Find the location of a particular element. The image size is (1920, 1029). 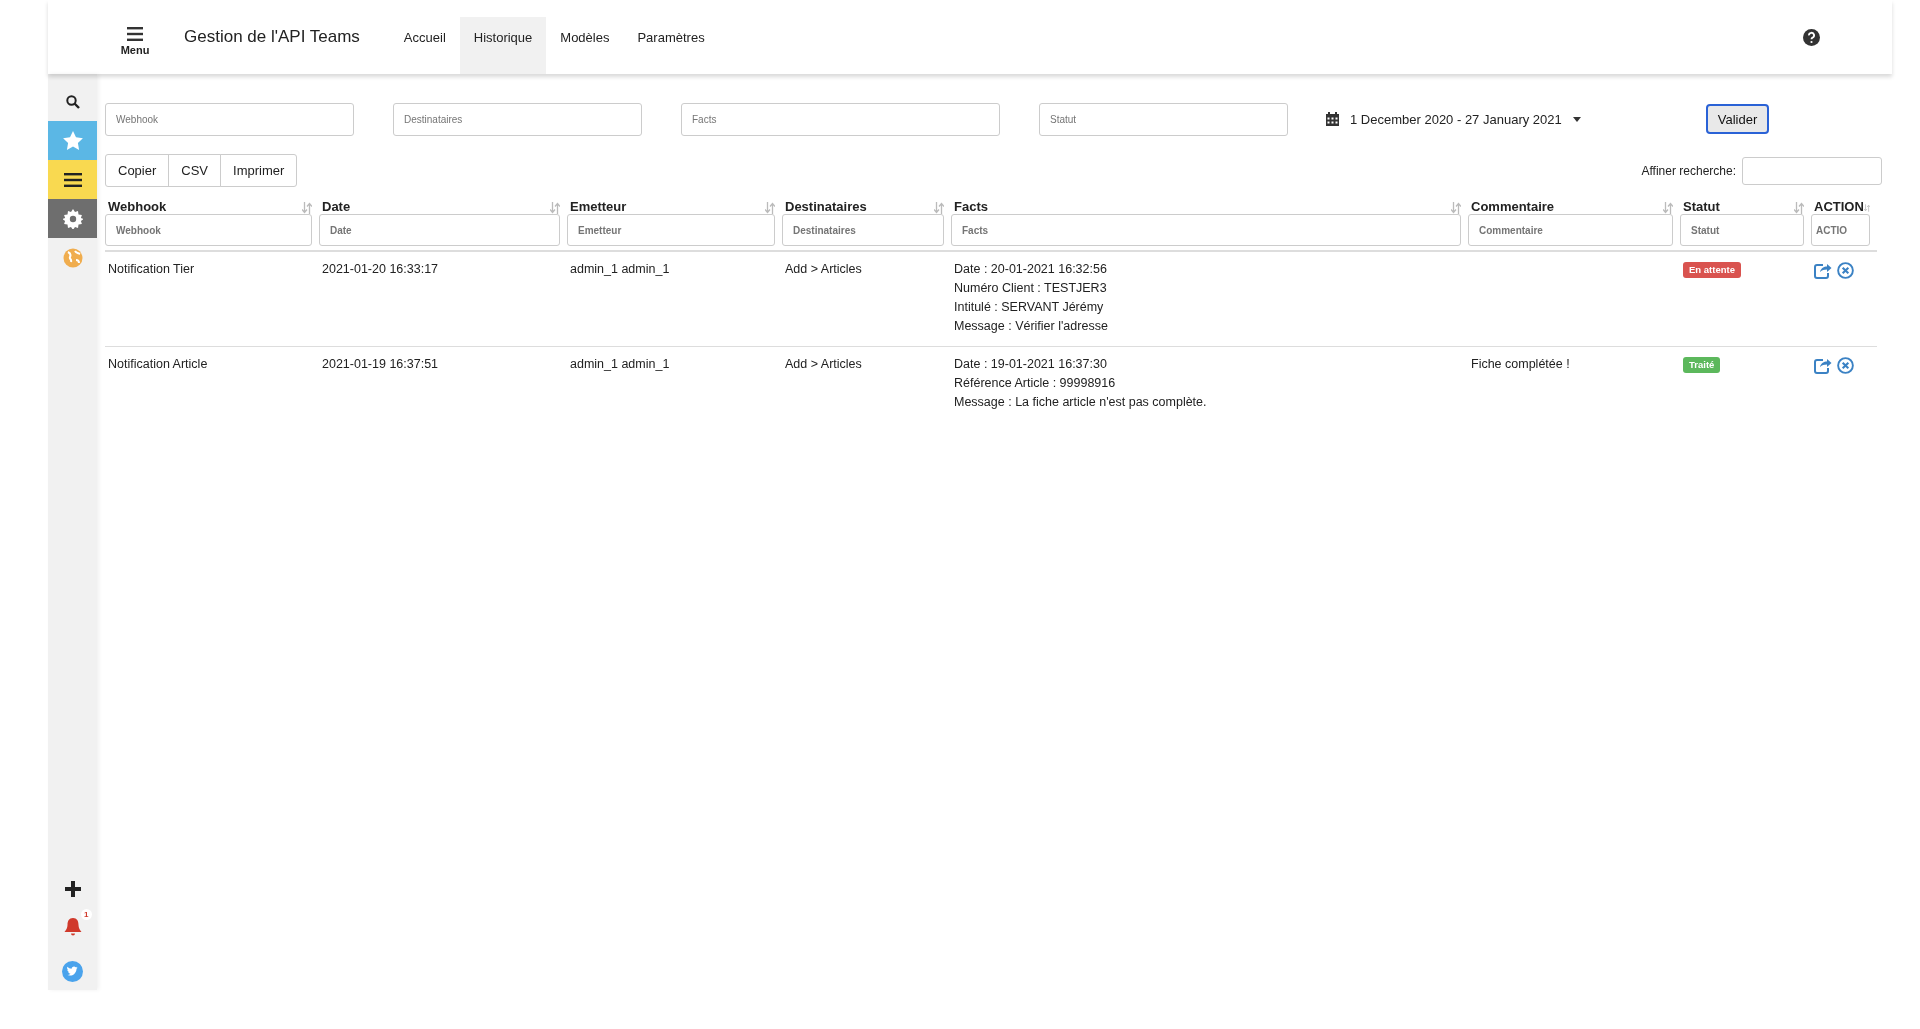

status-badge: Traité is located at coordinates (1702, 365).